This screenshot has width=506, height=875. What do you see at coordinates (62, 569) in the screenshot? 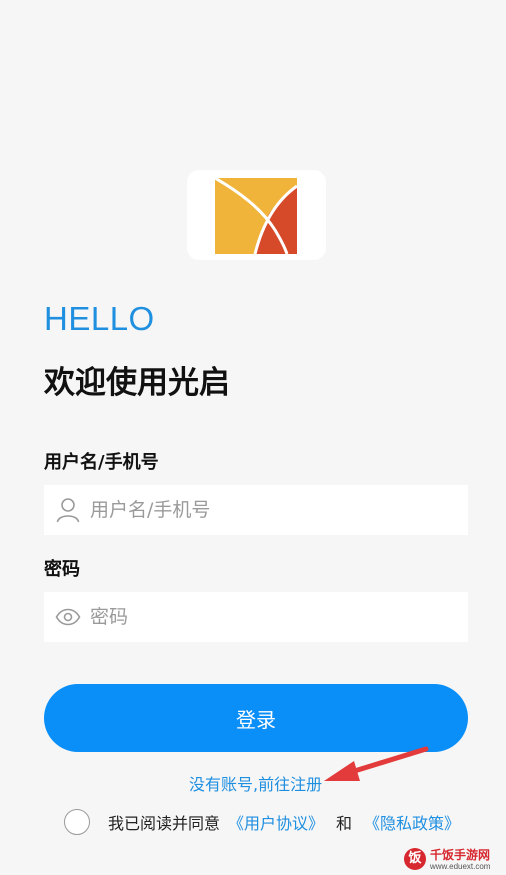
I see `password-label: 密码` at bounding box center [62, 569].